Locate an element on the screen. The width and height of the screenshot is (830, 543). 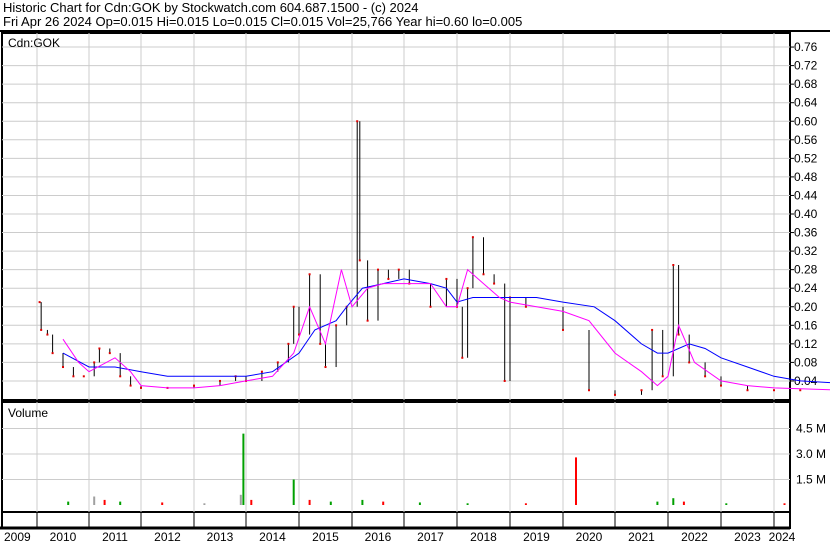
price-tick-label: 0.08 is located at coordinates (806, 362).